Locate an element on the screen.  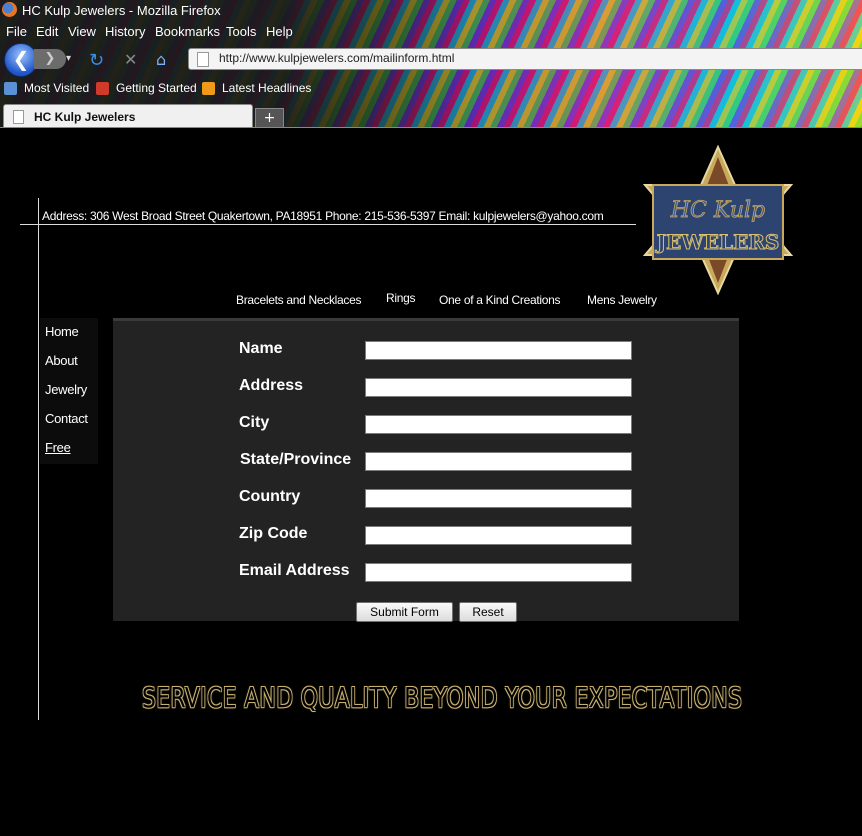
menu-edit: Edit is located at coordinates (47, 31).